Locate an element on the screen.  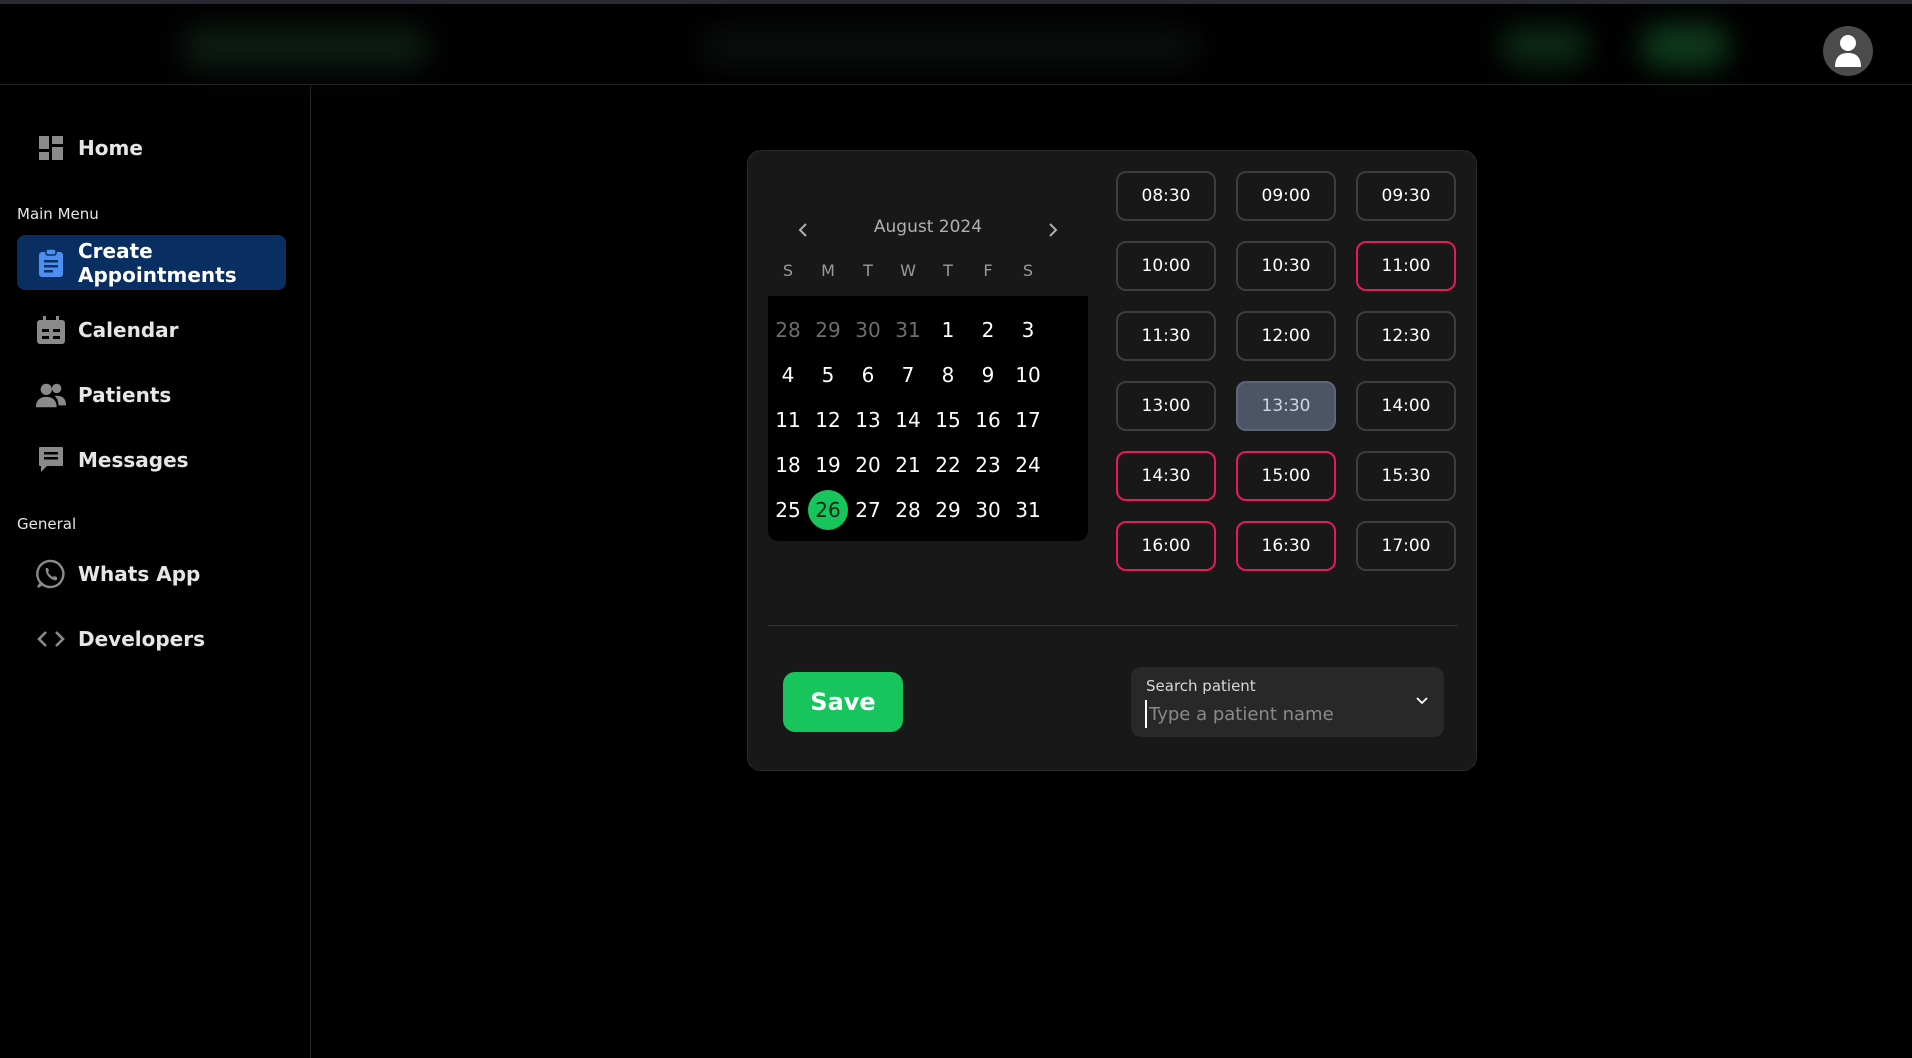
blurred-nav is located at coordinates (950, 47).